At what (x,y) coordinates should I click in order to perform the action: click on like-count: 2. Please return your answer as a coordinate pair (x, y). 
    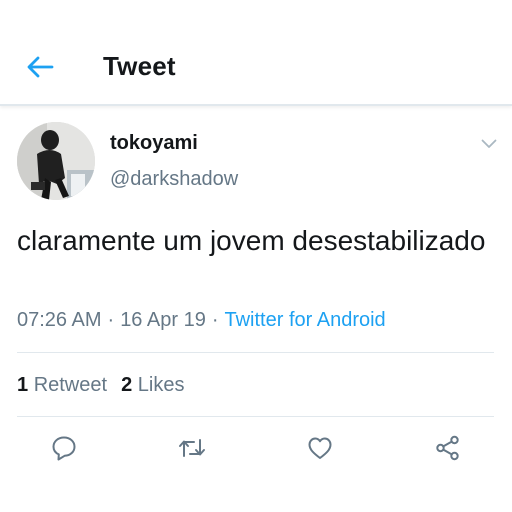
    Looking at the image, I should click on (127, 385).